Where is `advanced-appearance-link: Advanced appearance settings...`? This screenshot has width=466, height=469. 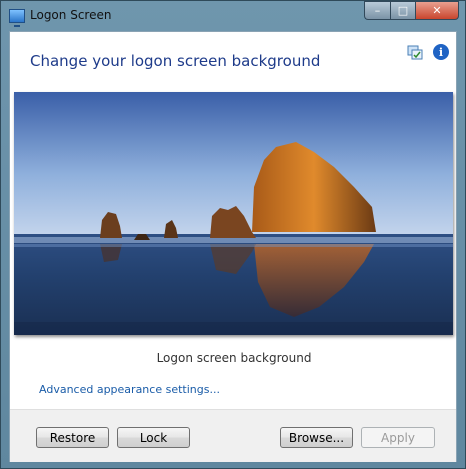 advanced-appearance-link: Advanced appearance settings... is located at coordinates (129, 389).